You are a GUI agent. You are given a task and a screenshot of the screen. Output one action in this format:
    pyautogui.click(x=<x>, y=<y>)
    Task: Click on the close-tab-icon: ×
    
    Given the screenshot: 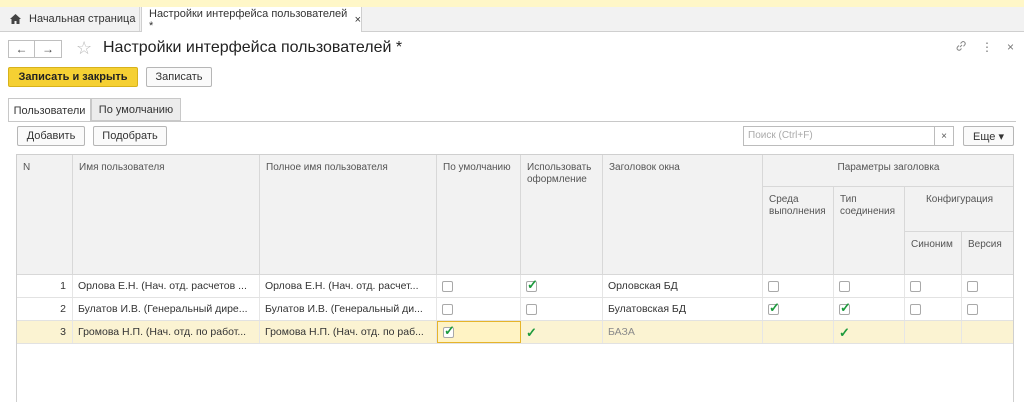 What is the action you would take?
    pyautogui.click(x=358, y=20)
    